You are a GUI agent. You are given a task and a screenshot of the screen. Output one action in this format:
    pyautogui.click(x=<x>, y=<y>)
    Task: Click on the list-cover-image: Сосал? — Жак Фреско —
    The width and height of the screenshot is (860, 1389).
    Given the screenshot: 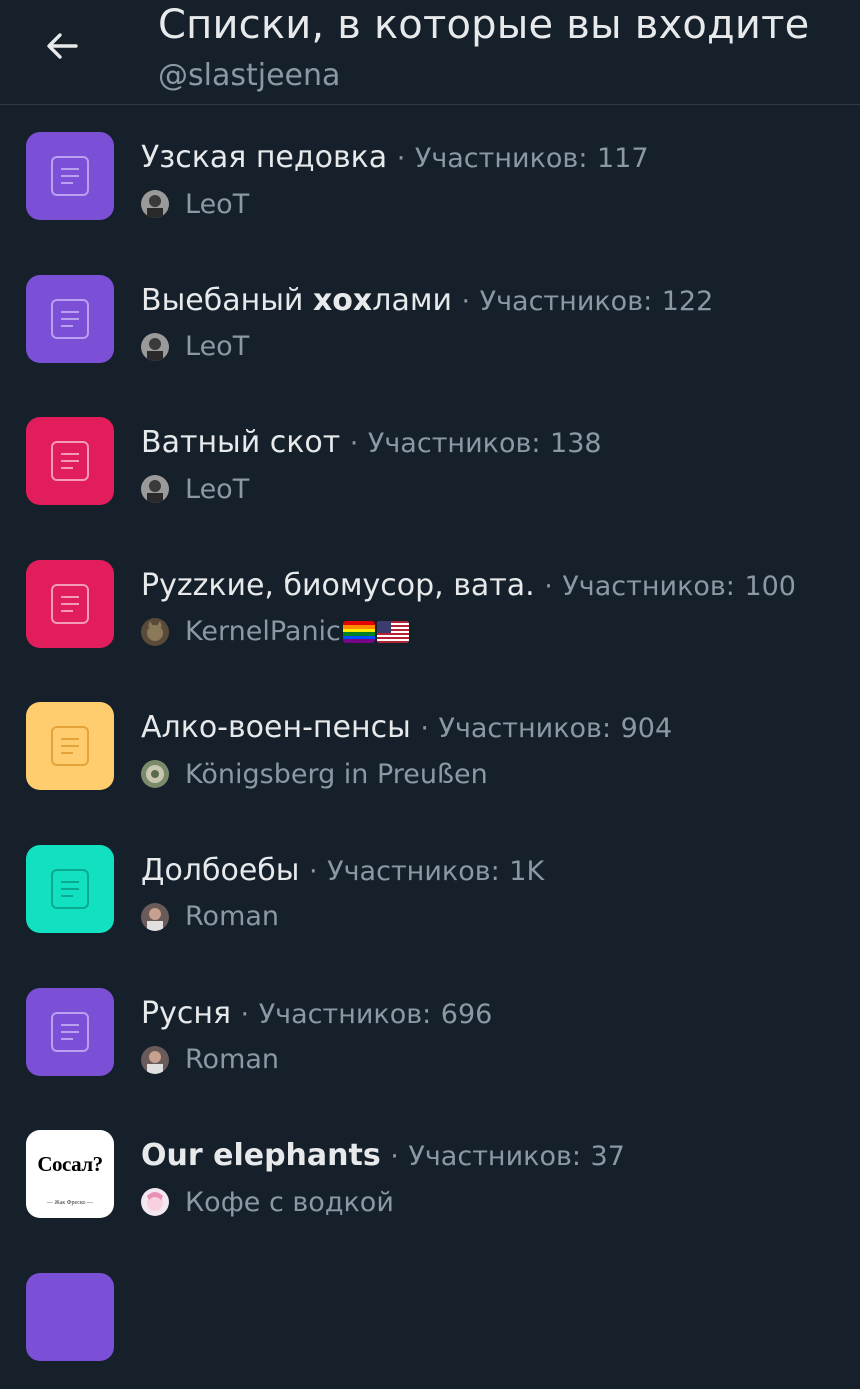 What is the action you would take?
    pyautogui.click(x=70, y=1174)
    